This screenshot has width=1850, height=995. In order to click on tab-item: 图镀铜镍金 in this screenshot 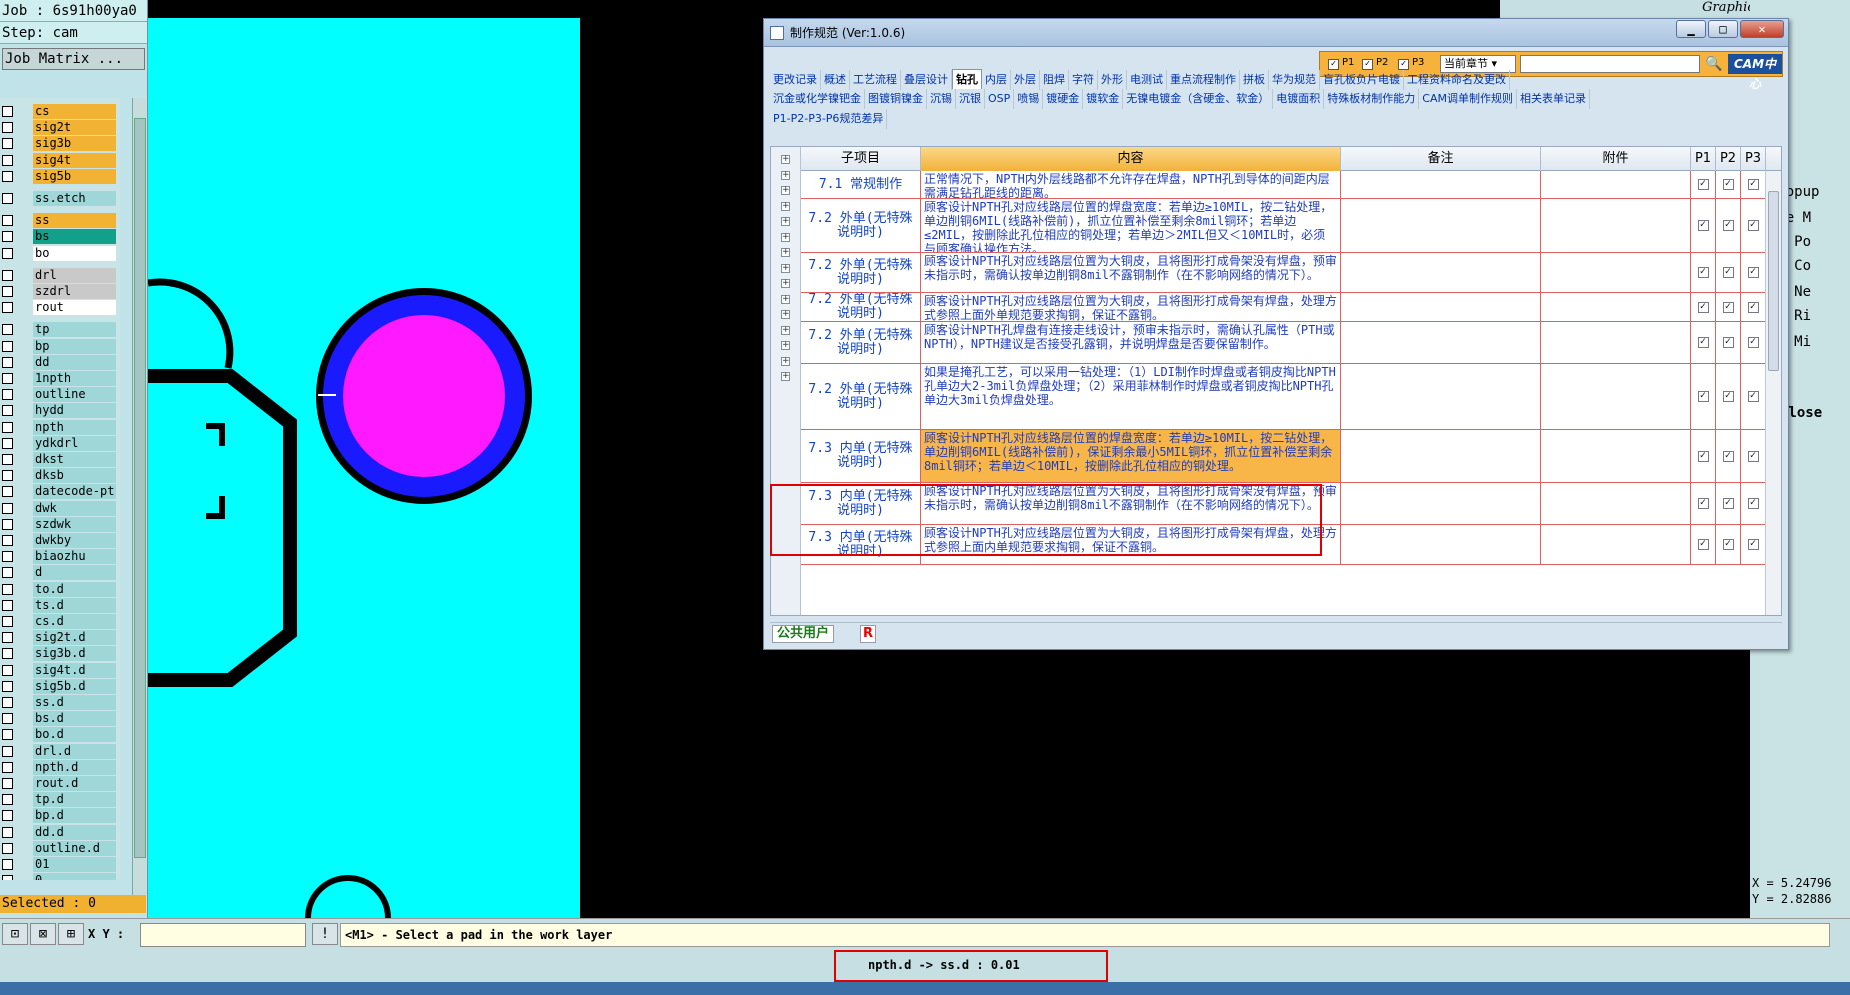, I will do `click(896, 99)`.